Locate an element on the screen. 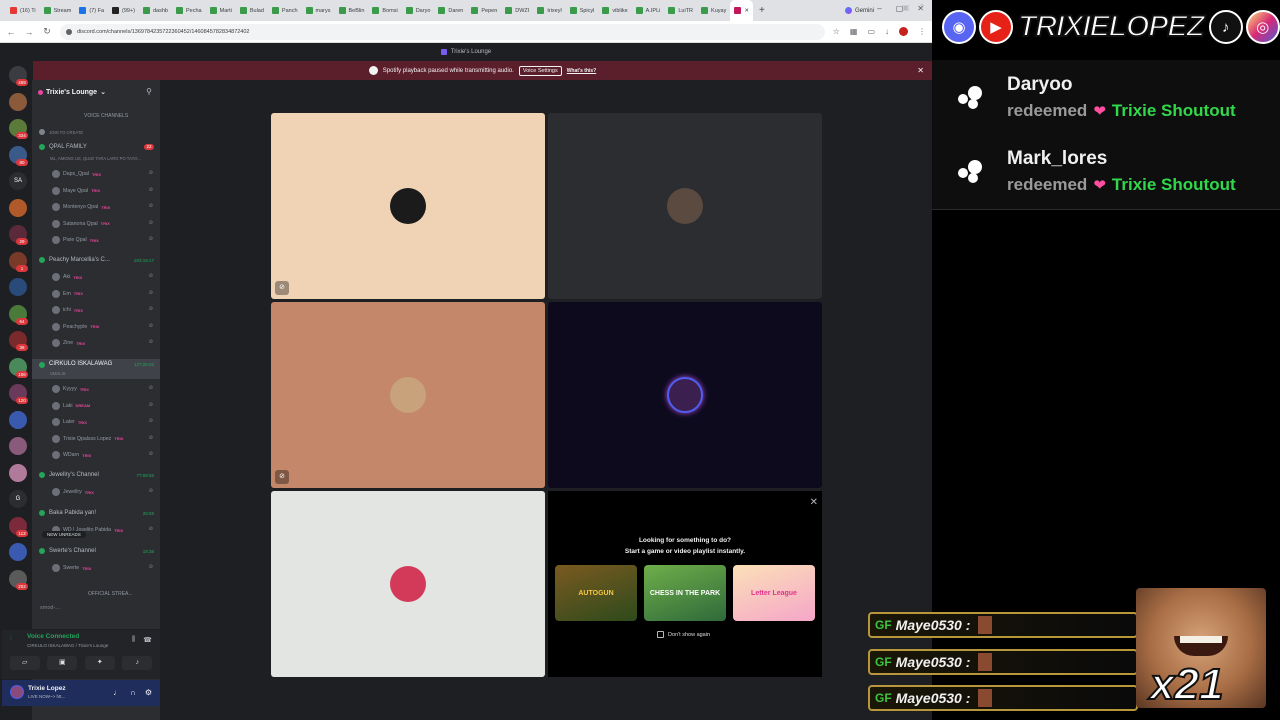  channel-join-to-create: JOIN TO CREATE is located at coordinates (96, 132).